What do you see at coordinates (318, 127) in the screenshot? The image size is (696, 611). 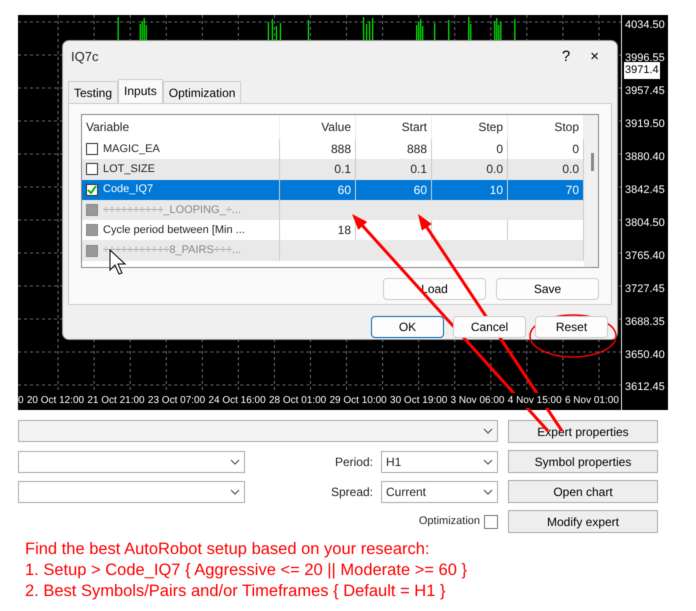 I see `column-header: Value` at bounding box center [318, 127].